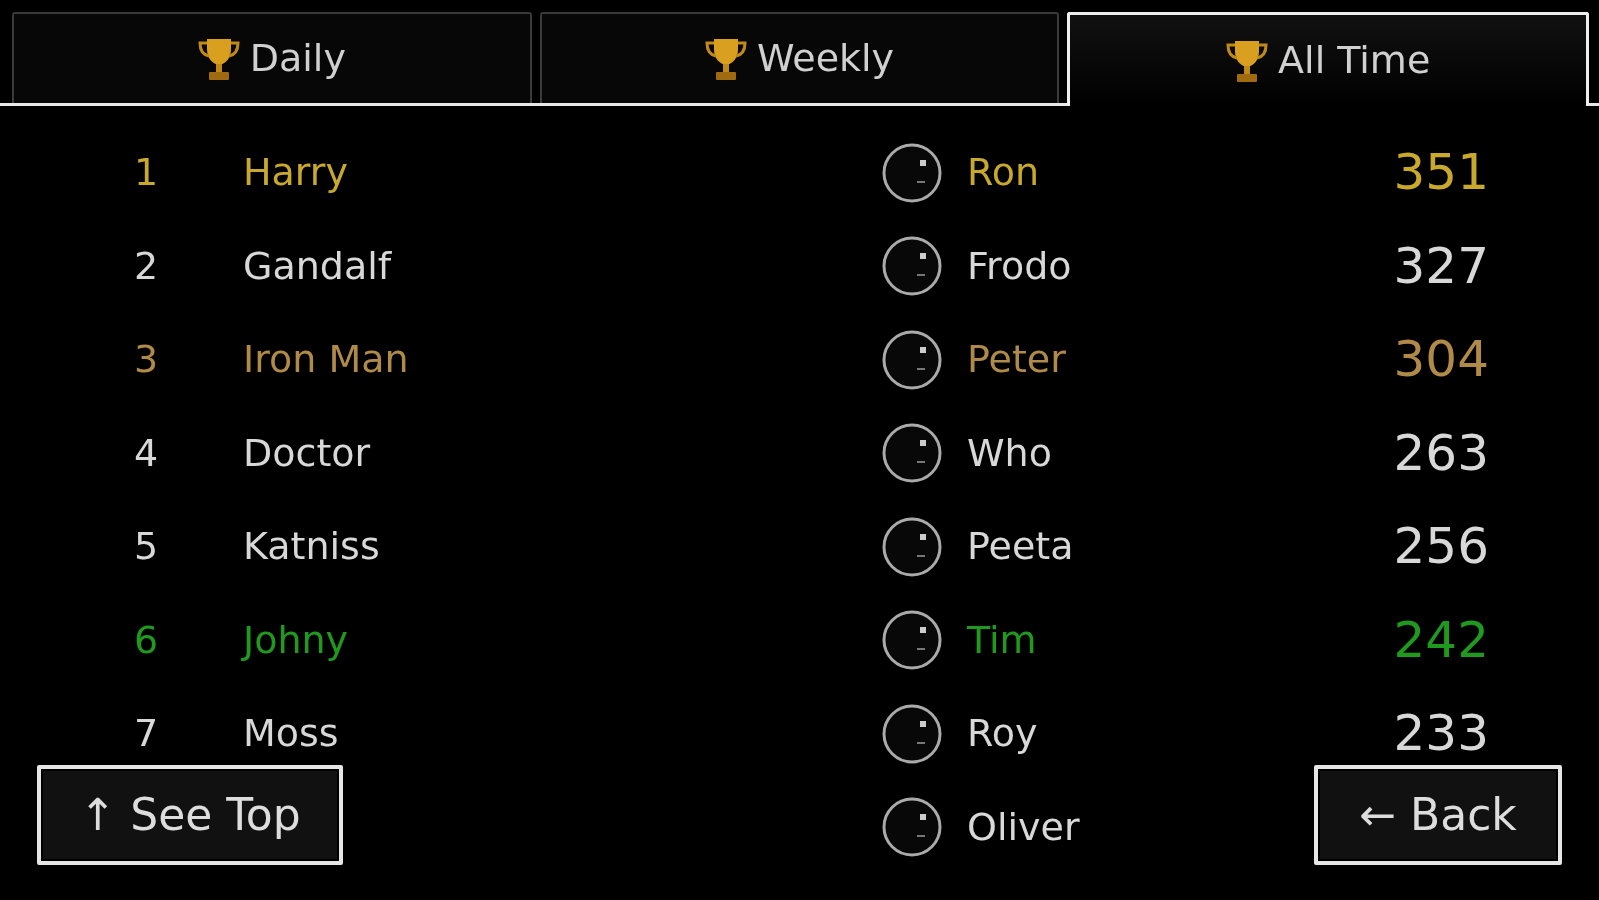 This screenshot has height=900, width=1599. Describe the element at coordinates (146, 453) in the screenshot. I see `rank-number: 4` at that location.